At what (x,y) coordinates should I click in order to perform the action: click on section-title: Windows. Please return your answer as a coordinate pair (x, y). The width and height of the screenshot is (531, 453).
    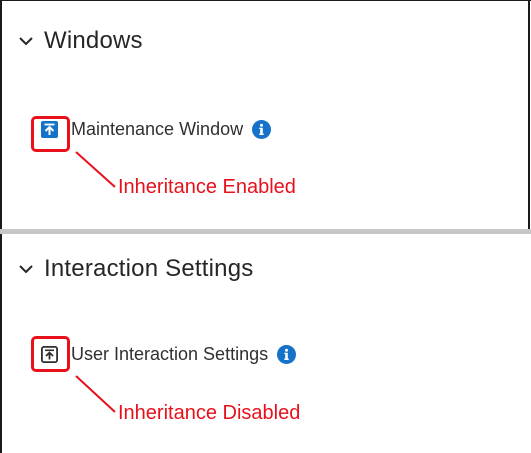
    Looking at the image, I should click on (93, 40).